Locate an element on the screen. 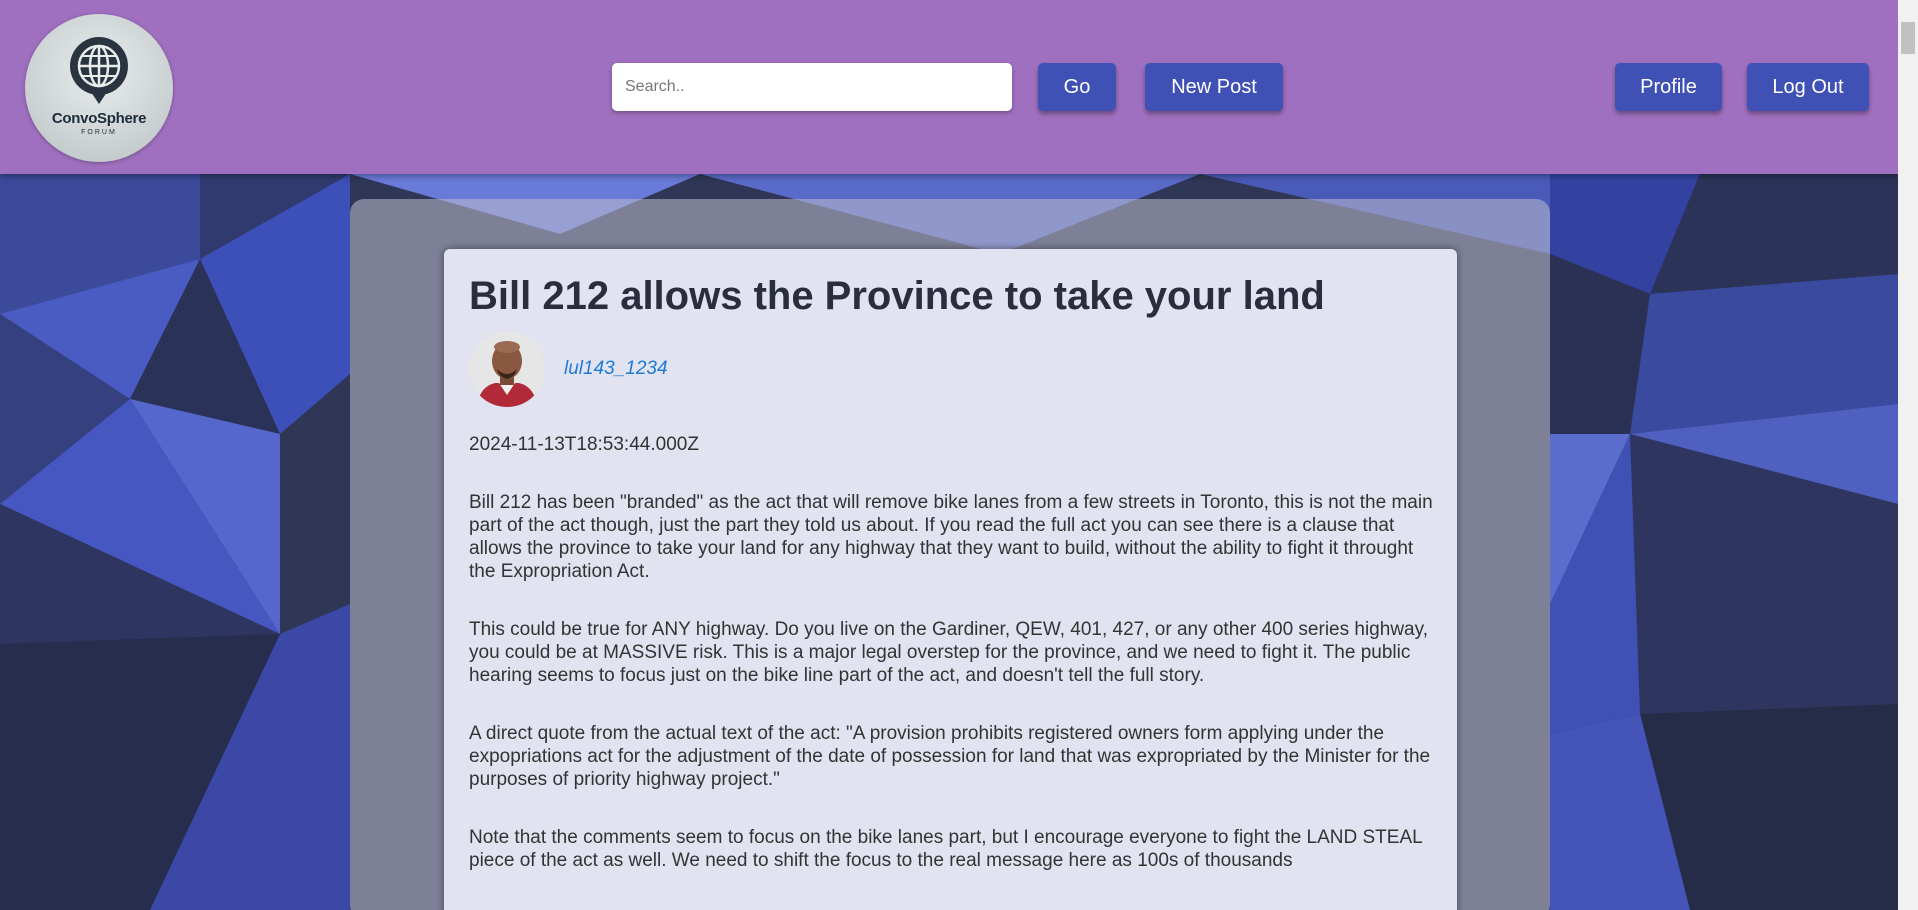 The image size is (1918, 910). globe-logo-icon is located at coordinates (99, 70).